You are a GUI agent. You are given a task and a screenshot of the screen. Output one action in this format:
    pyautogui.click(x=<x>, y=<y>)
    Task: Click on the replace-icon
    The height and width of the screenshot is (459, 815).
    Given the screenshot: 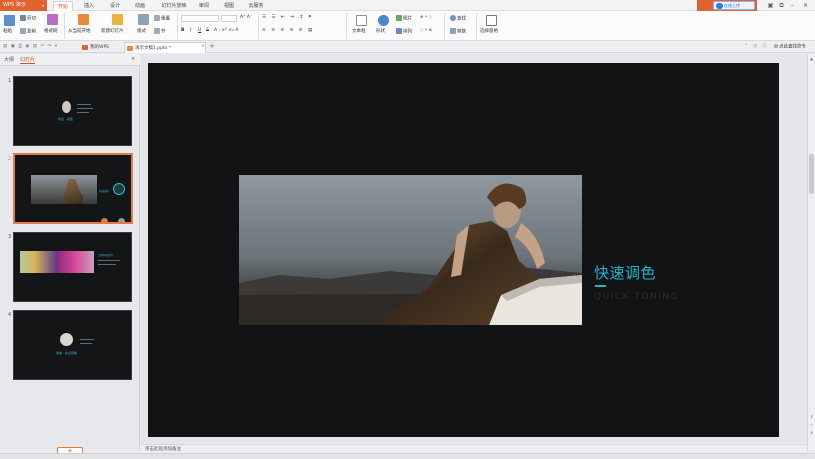 What is the action you would take?
    pyautogui.click(x=453, y=31)
    